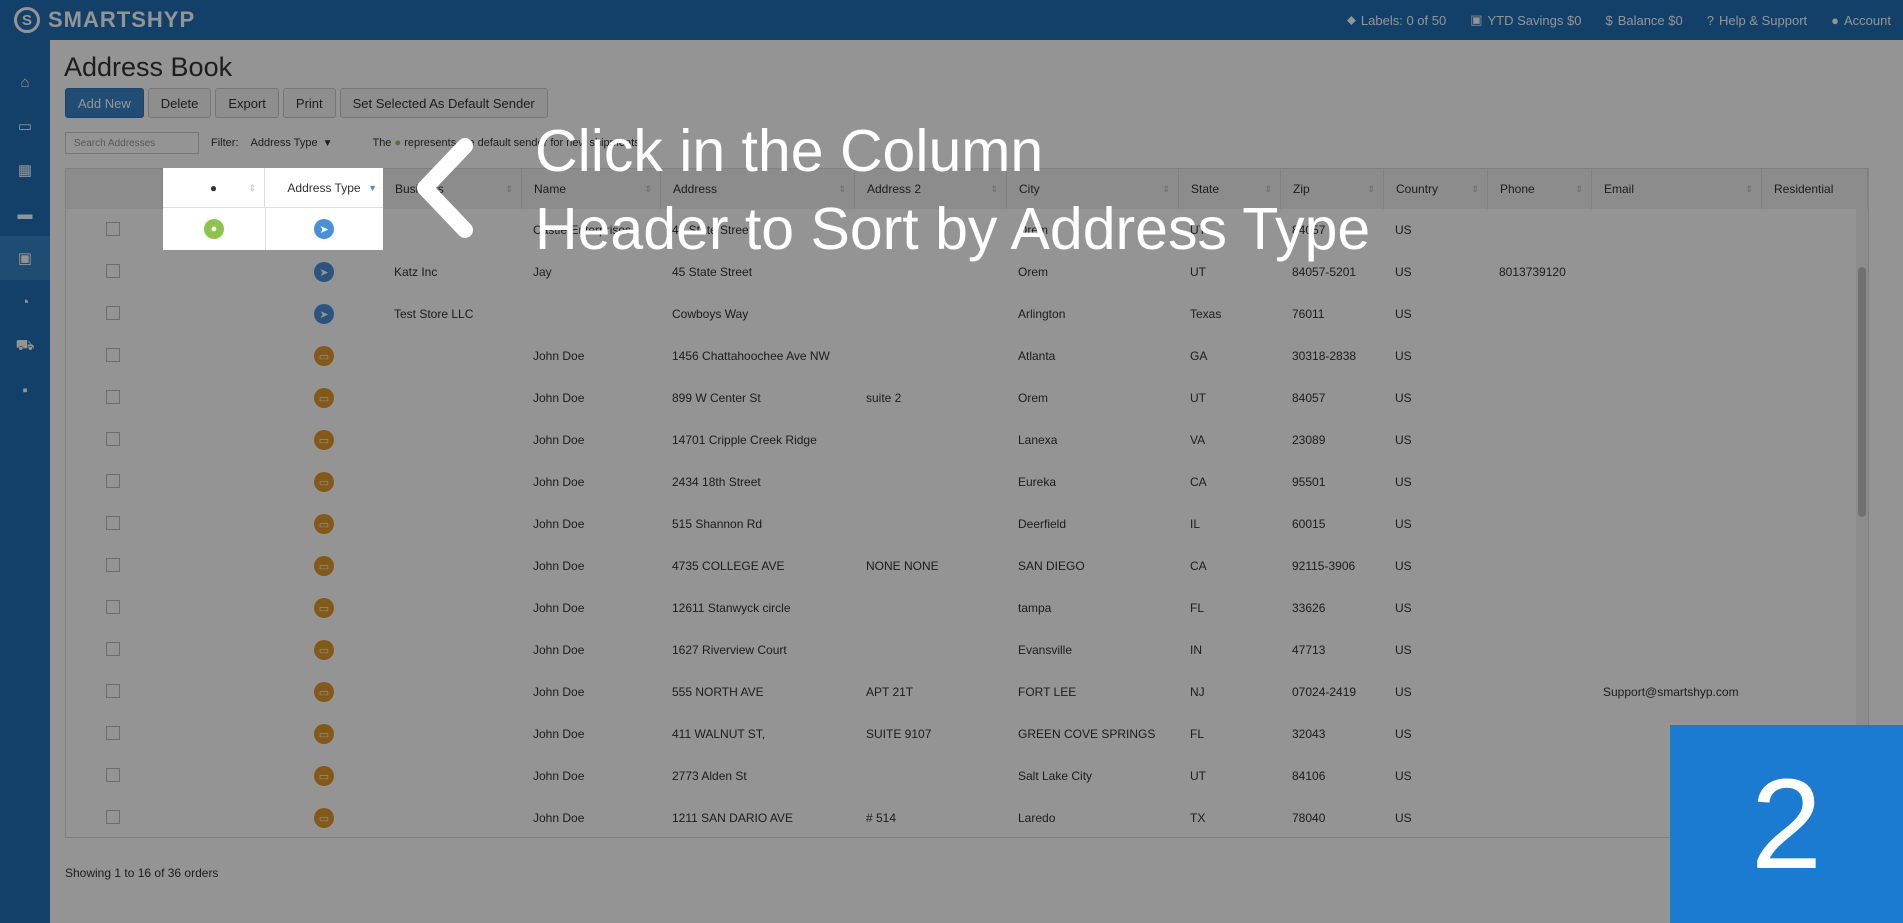 This screenshot has width=1903, height=923. What do you see at coordinates (324, 188) in the screenshot?
I see `highlight-header-address-type: Address Type ▼` at bounding box center [324, 188].